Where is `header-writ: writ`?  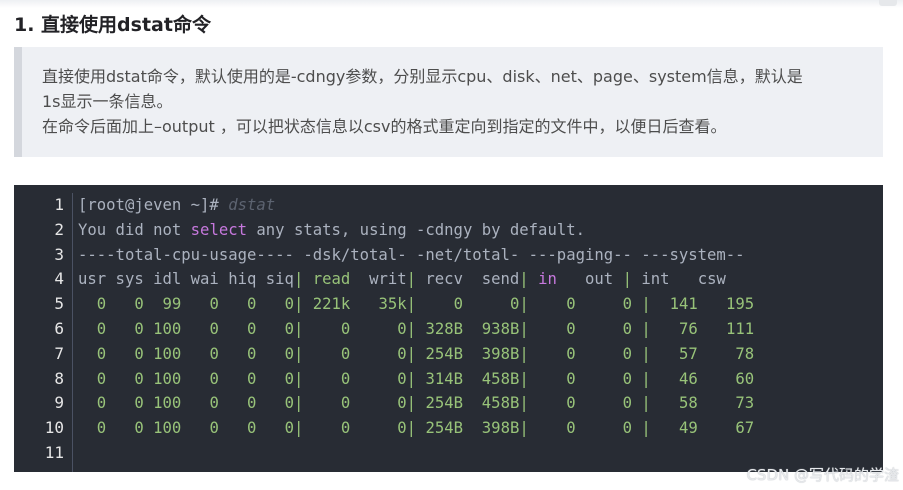
header-writ: writ is located at coordinates (388, 279).